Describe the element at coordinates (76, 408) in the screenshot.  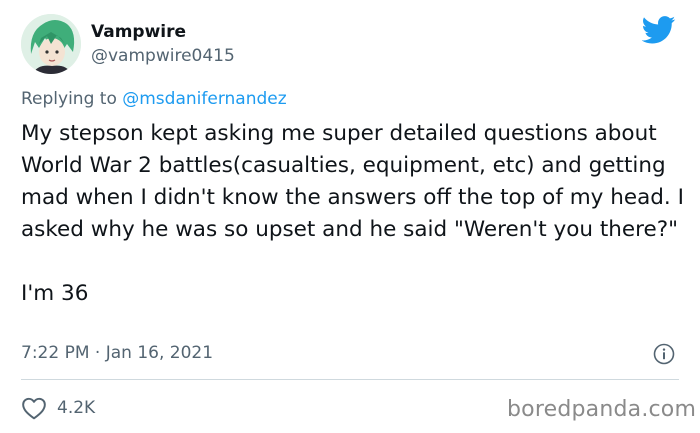
I see `like-count: 4.2K` at that location.